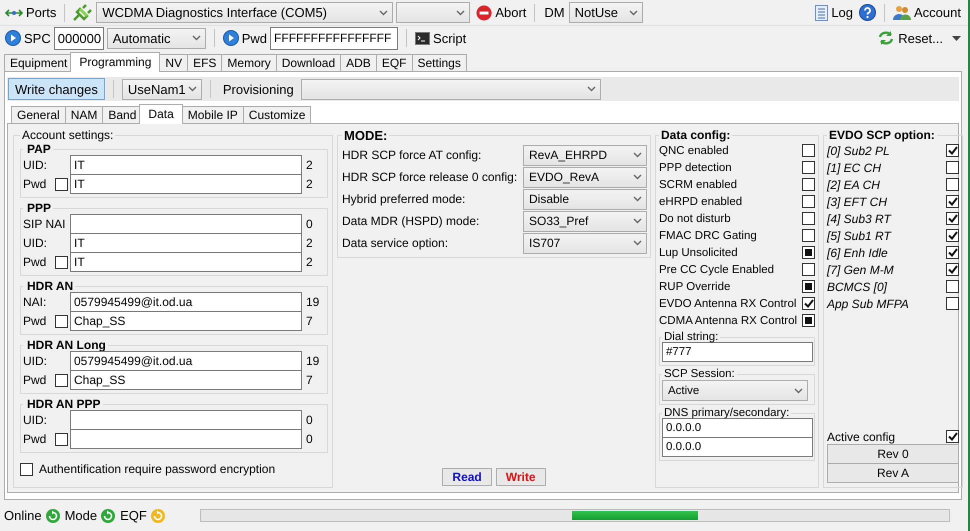 The width and height of the screenshot is (970, 531). Describe the element at coordinates (735, 390) in the screenshot. I see `dropdown: Active` at that location.